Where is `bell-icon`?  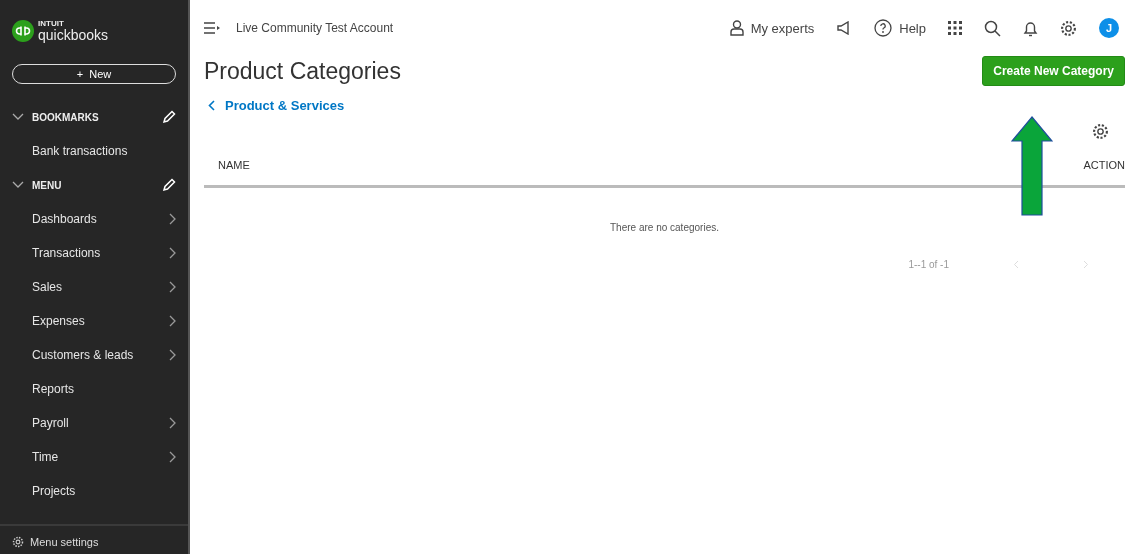 bell-icon is located at coordinates (1030, 28).